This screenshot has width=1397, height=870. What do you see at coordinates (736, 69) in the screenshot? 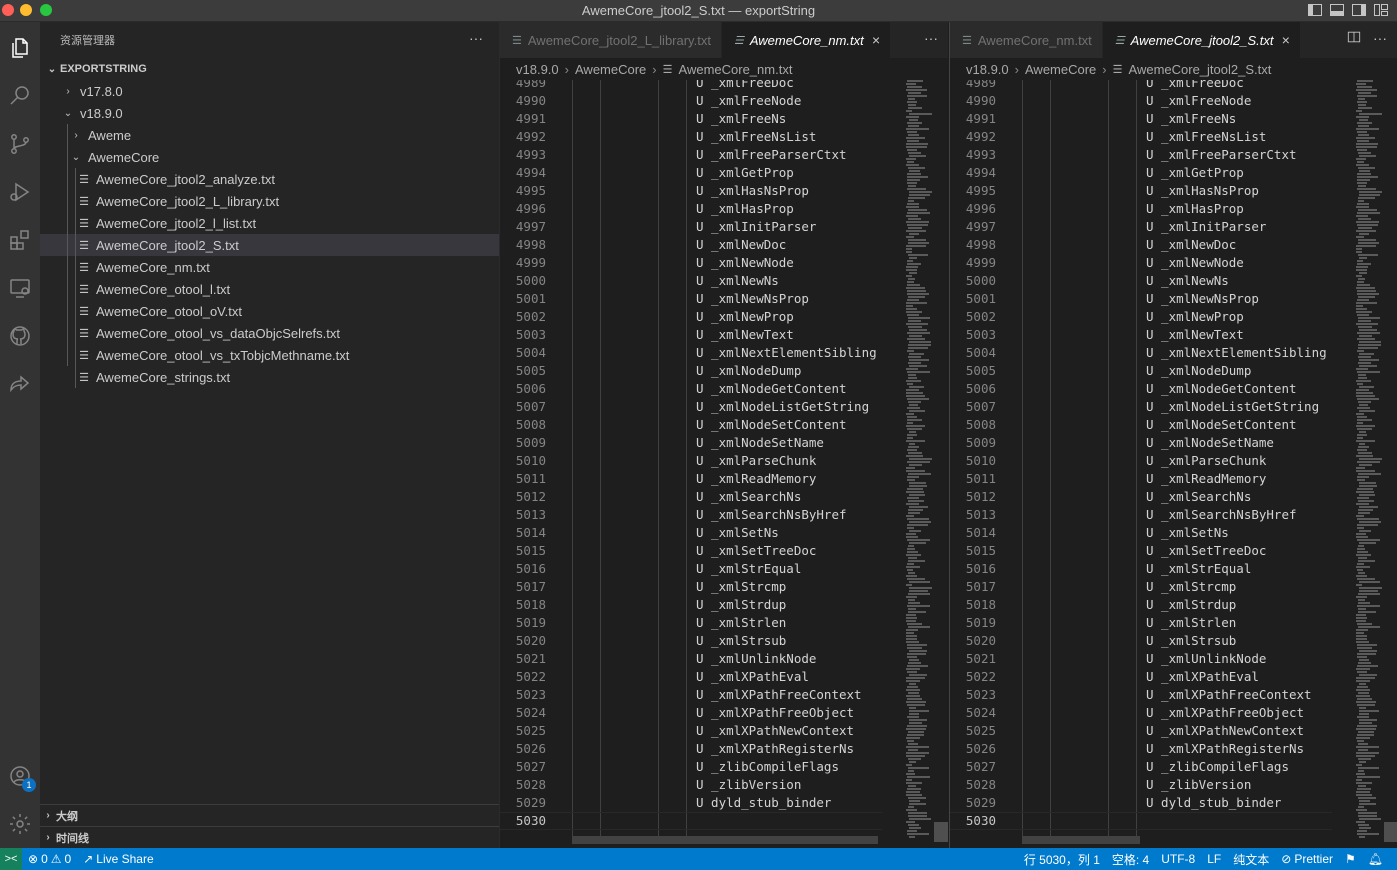
I see `breadcrumb-item: AwemeCore_nm.txt` at bounding box center [736, 69].